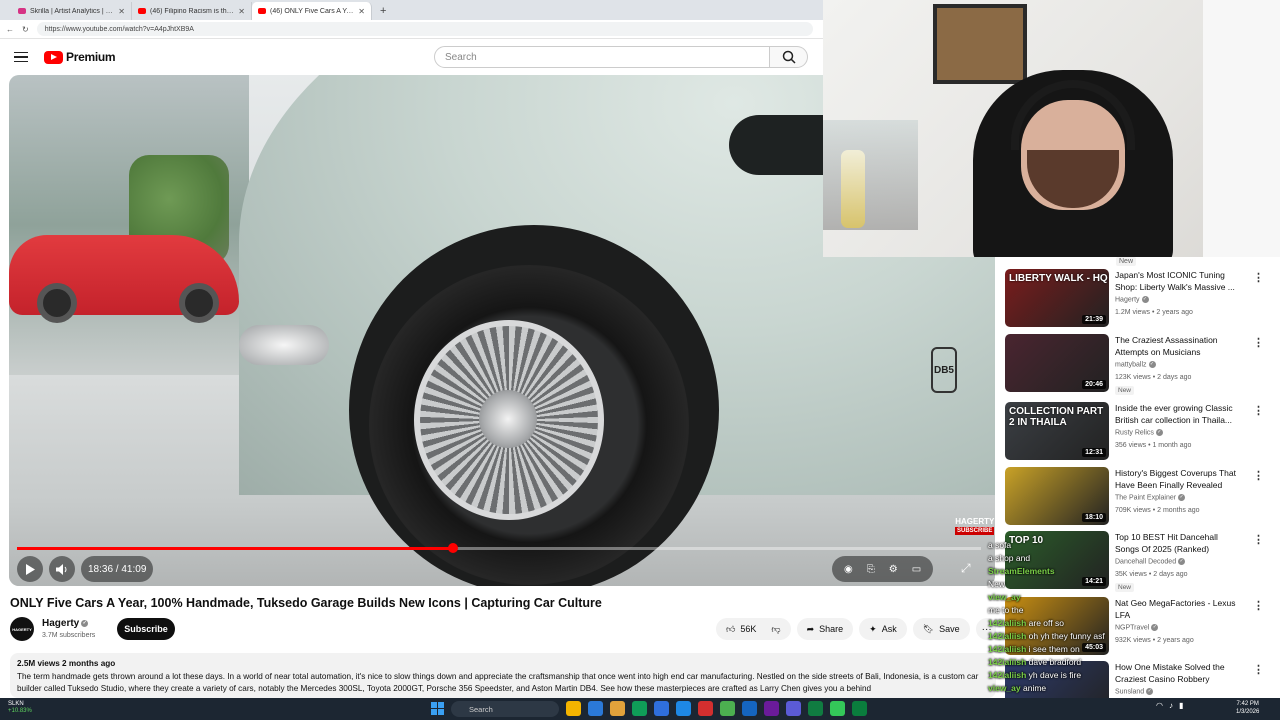 This screenshot has height=720, width=1280. I want to click on recommendation-channel: Hagerty ✓, so click(1132, 299).